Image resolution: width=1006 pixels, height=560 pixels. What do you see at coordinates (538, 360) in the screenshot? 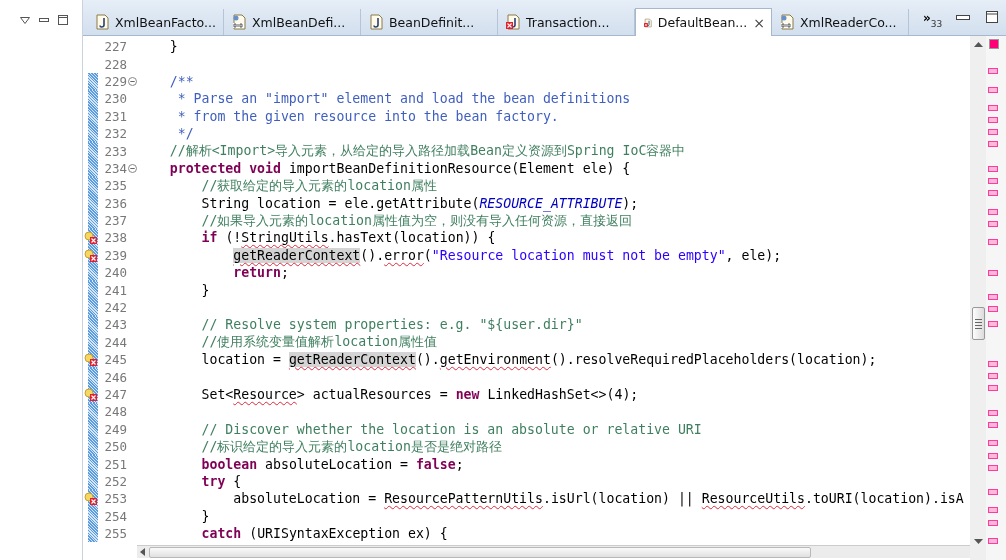
I see `code-line: location = getReaderContext().getEnvironment().resolveRequiredPlaceholders(location);` at bounding box center [538, 360].